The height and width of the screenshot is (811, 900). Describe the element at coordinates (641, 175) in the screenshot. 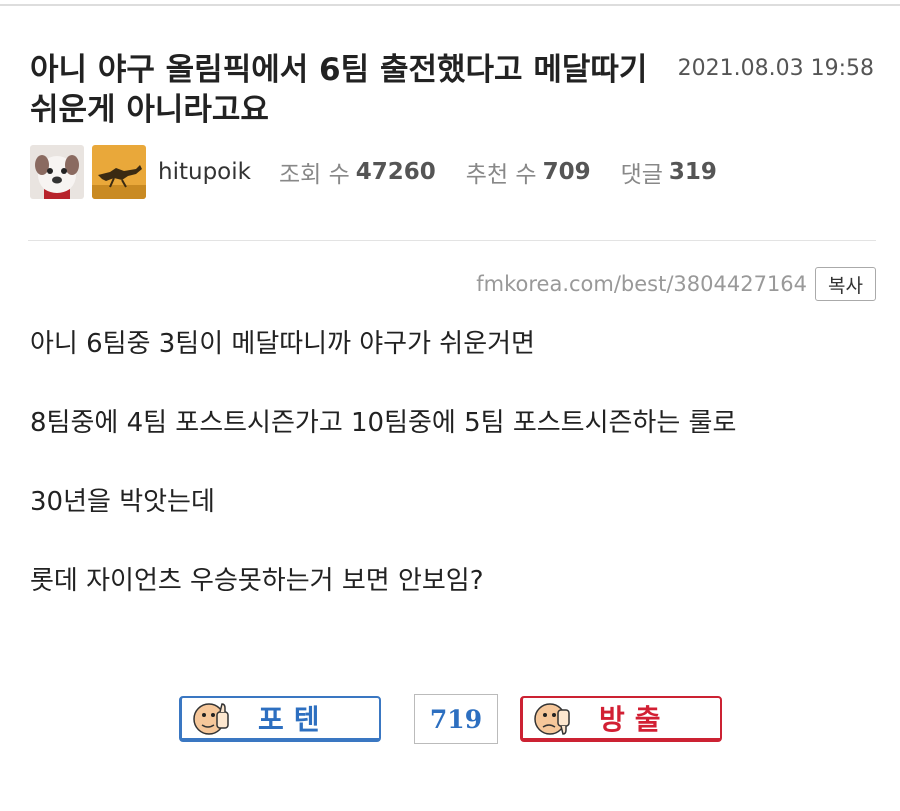

I see `comments-label: 댓글` at that location.